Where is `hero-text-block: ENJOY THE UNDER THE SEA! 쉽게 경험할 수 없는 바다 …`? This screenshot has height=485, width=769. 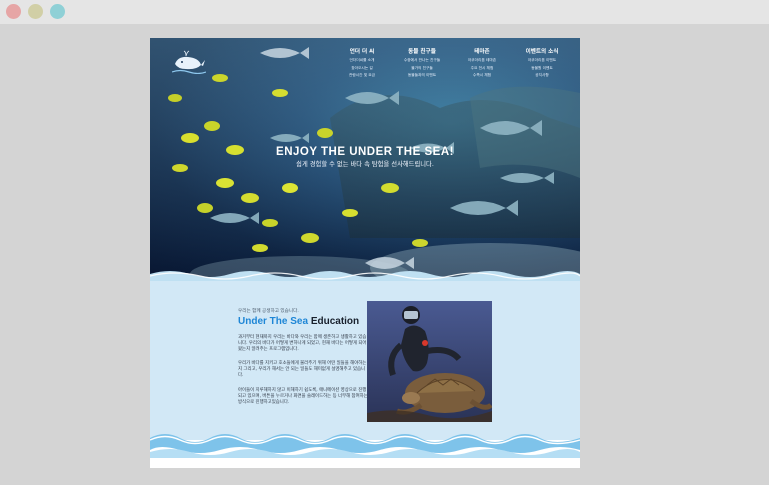 hero-text-block: ENJOY THE UNDER THE SEA! 쉽게 경험할 수 없는 바다 … is located at coordinates (365, 157).